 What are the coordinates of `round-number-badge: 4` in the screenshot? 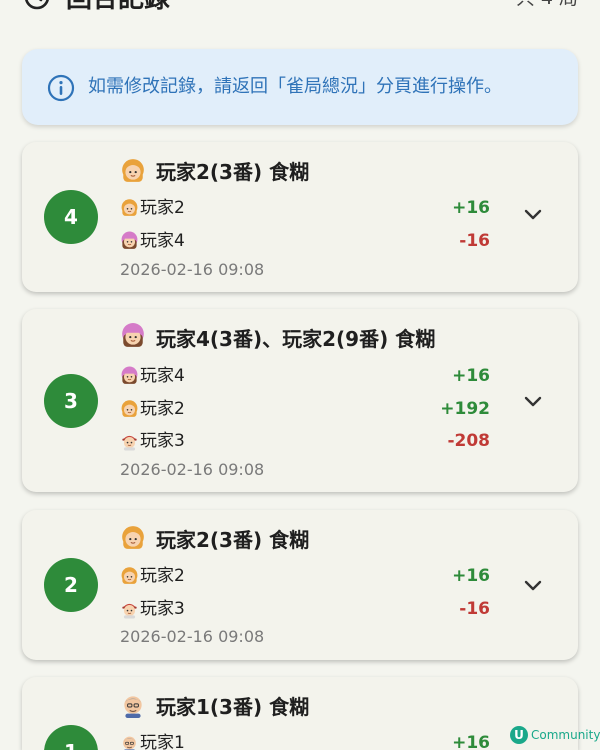 It's located at (71, 217).